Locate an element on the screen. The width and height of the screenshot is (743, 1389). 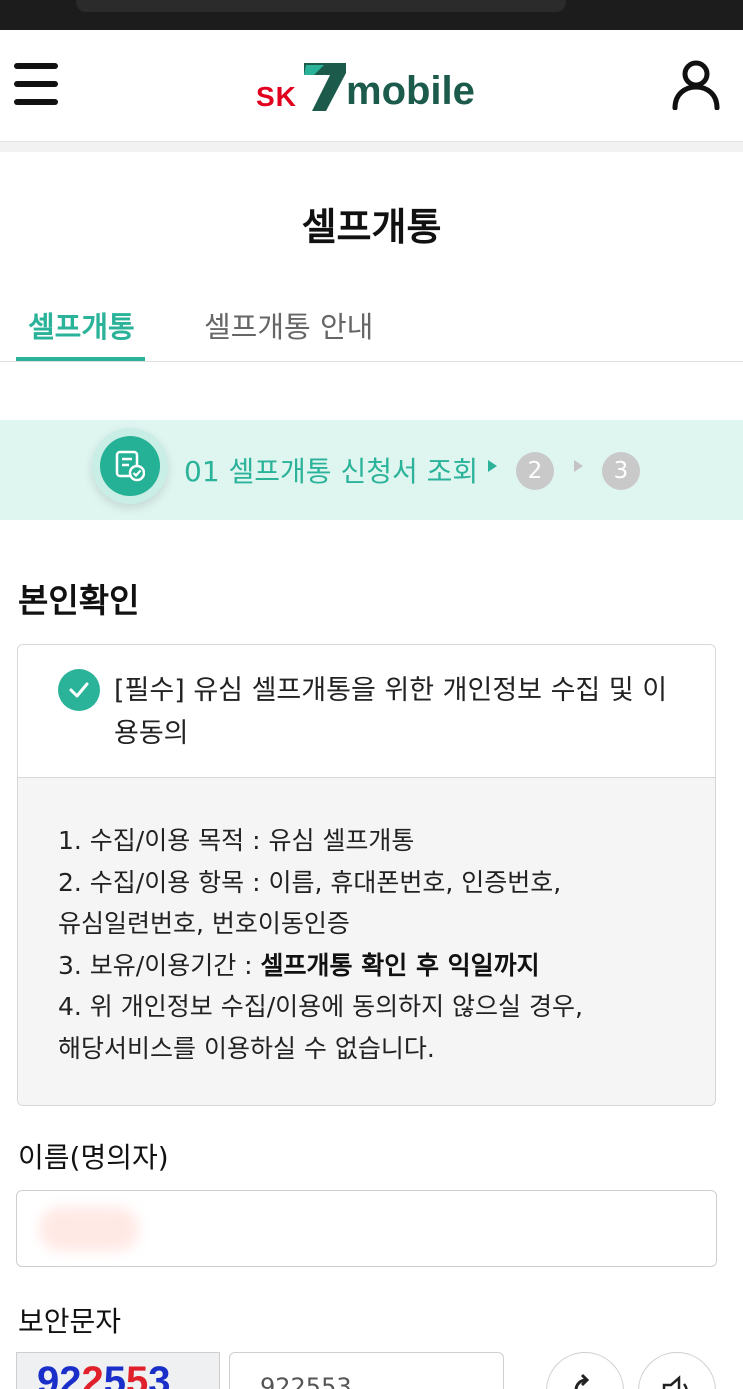
status-bar is located at coordinates (371, 15).